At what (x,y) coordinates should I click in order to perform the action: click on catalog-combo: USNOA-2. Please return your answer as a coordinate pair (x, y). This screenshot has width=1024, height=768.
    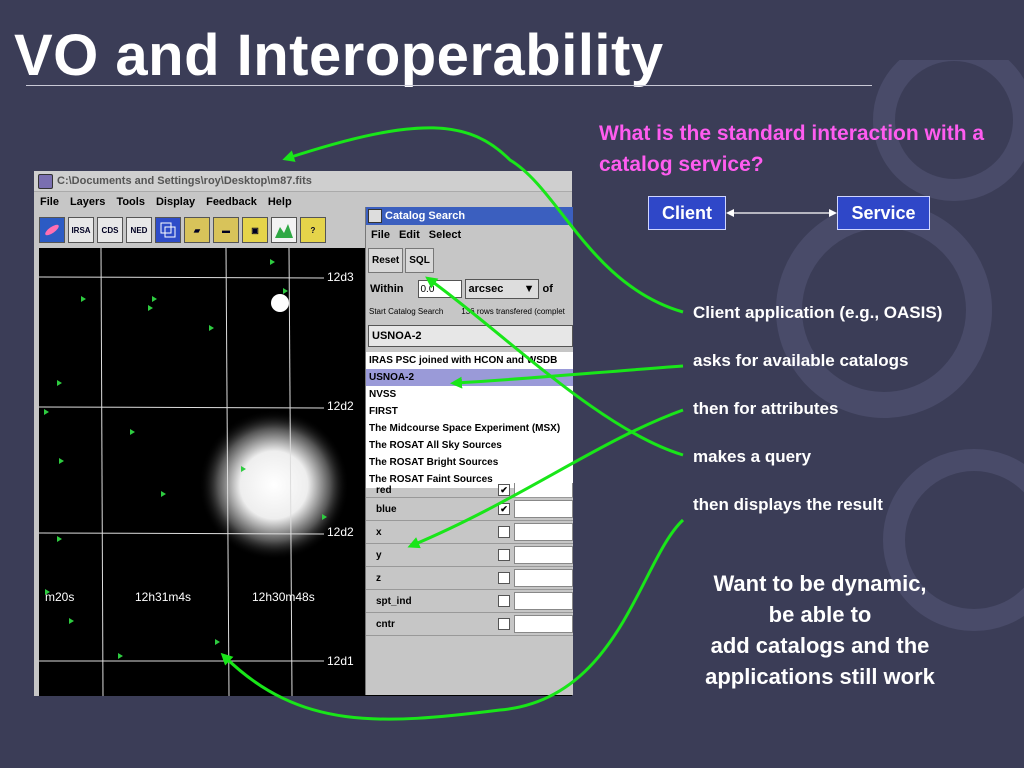
    Looking at the image, I should click on (470, 336).